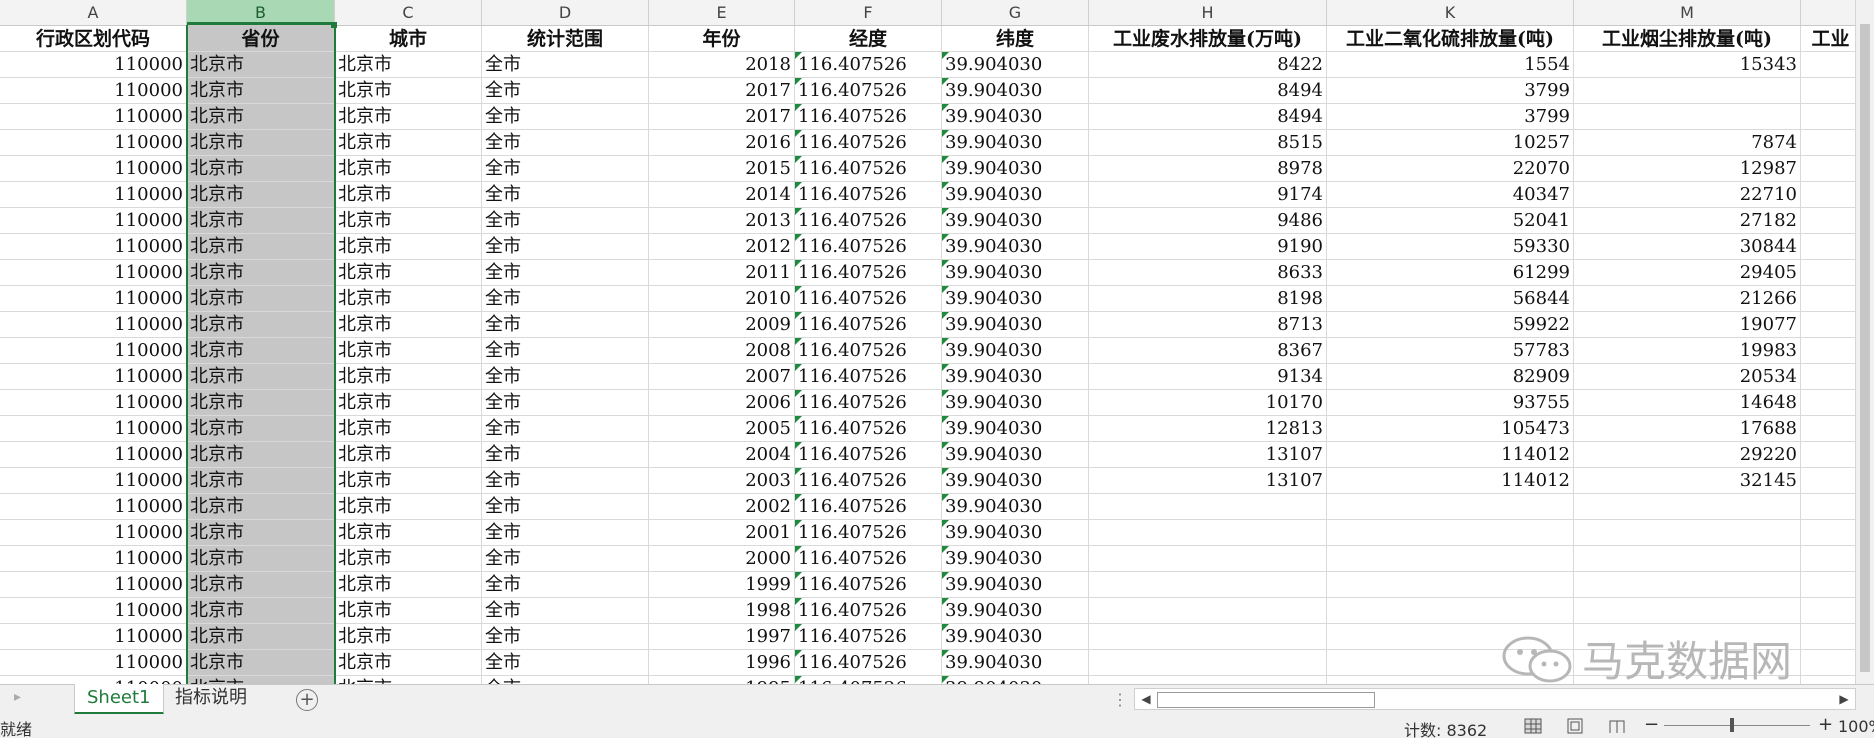 This screenshot has width=1874, height=741. Describe the element at coordinates (93, 12) in the screenshot. I see `column-header-a: A` at that location.